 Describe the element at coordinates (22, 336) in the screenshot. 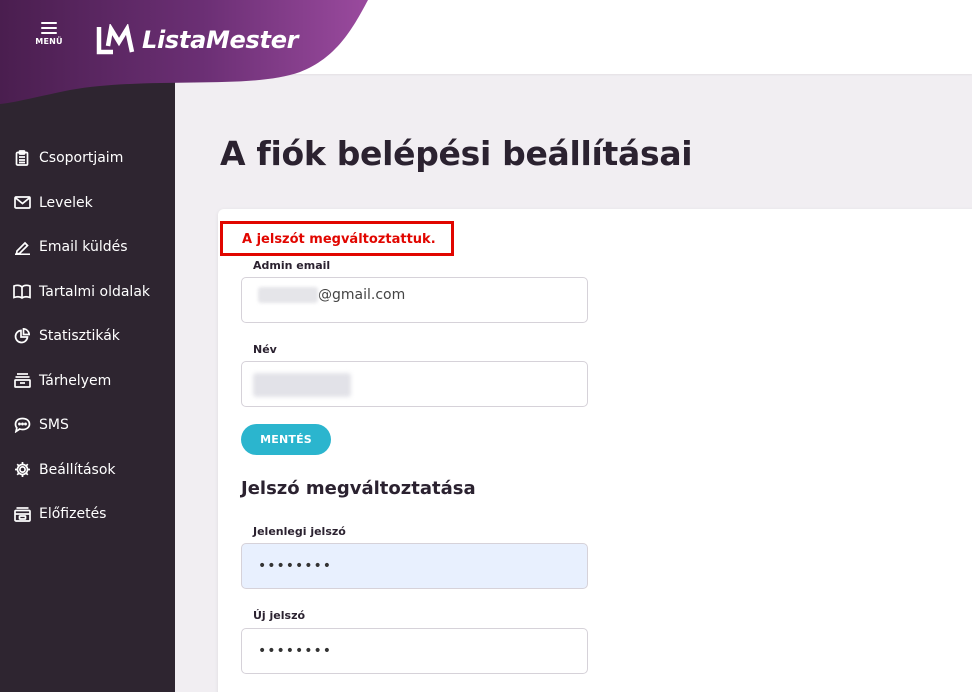

I see `pie-chart-icon` at that location.